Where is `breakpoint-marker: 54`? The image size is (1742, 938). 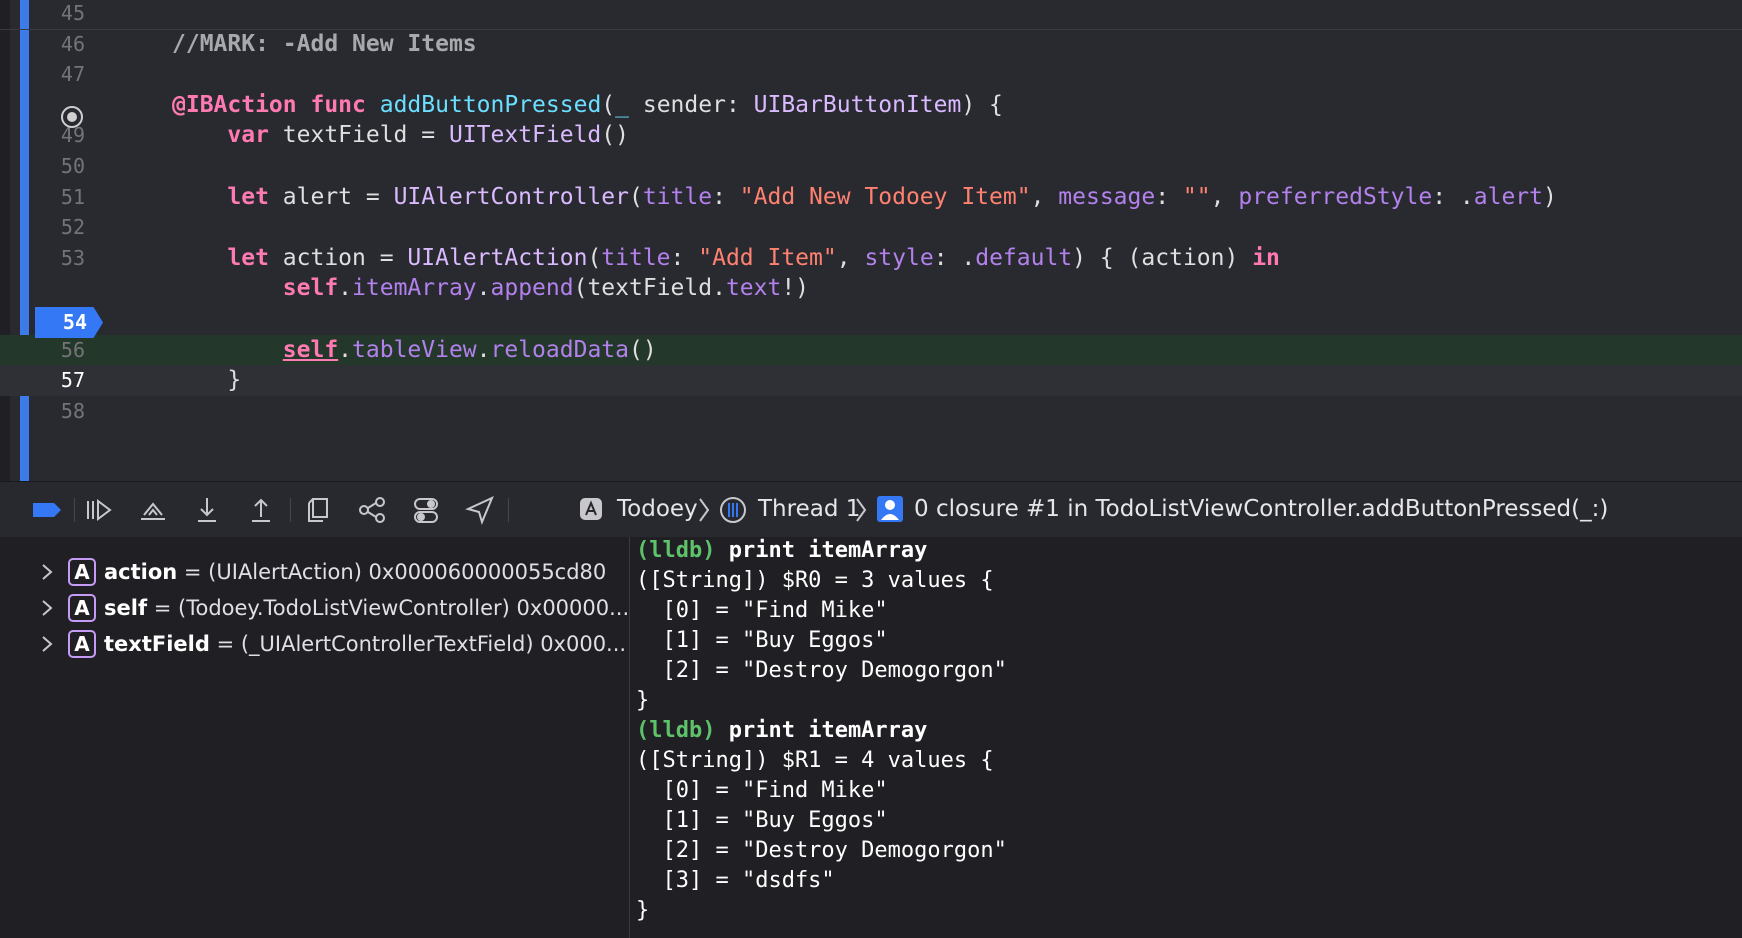 breakpoint-marker: 54 is located at coordinates (69, 322).